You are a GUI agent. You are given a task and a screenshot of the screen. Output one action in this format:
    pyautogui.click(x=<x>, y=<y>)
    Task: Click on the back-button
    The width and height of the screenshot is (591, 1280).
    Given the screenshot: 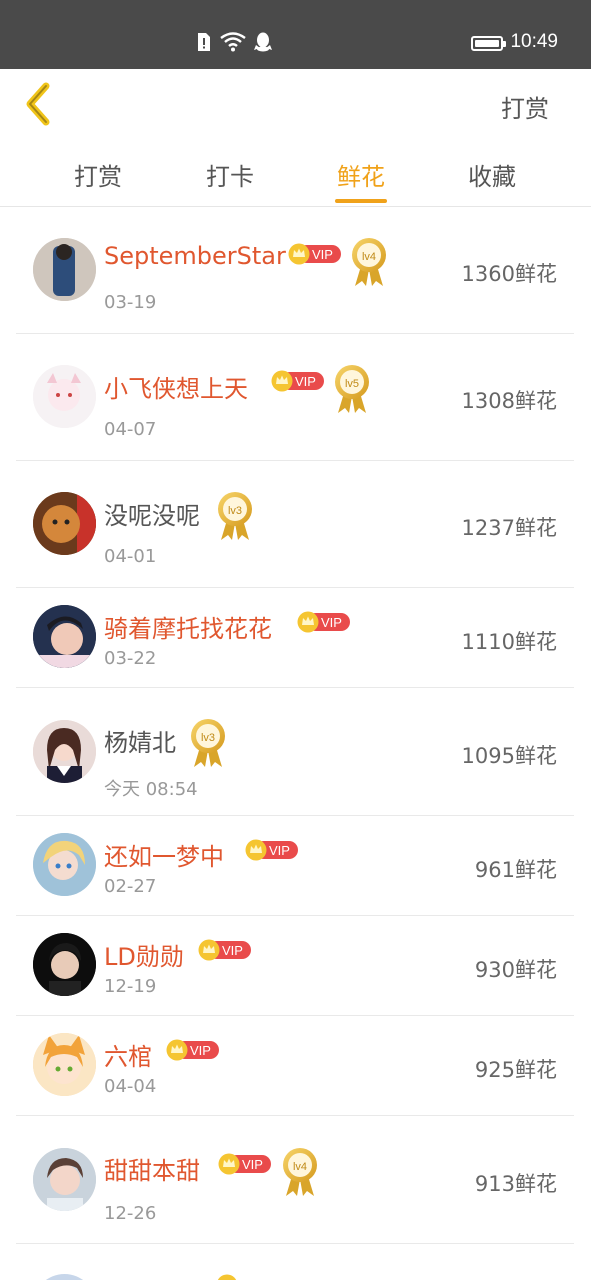 What is the action you would take?
    pyautogui.click(x=42, y=104)
    